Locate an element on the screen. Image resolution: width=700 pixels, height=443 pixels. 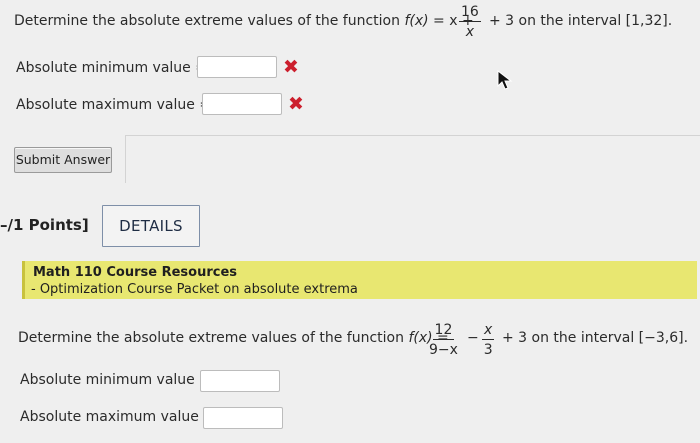
q2-fraction-2-denominator: 3 is located at coordinates (488, 350).